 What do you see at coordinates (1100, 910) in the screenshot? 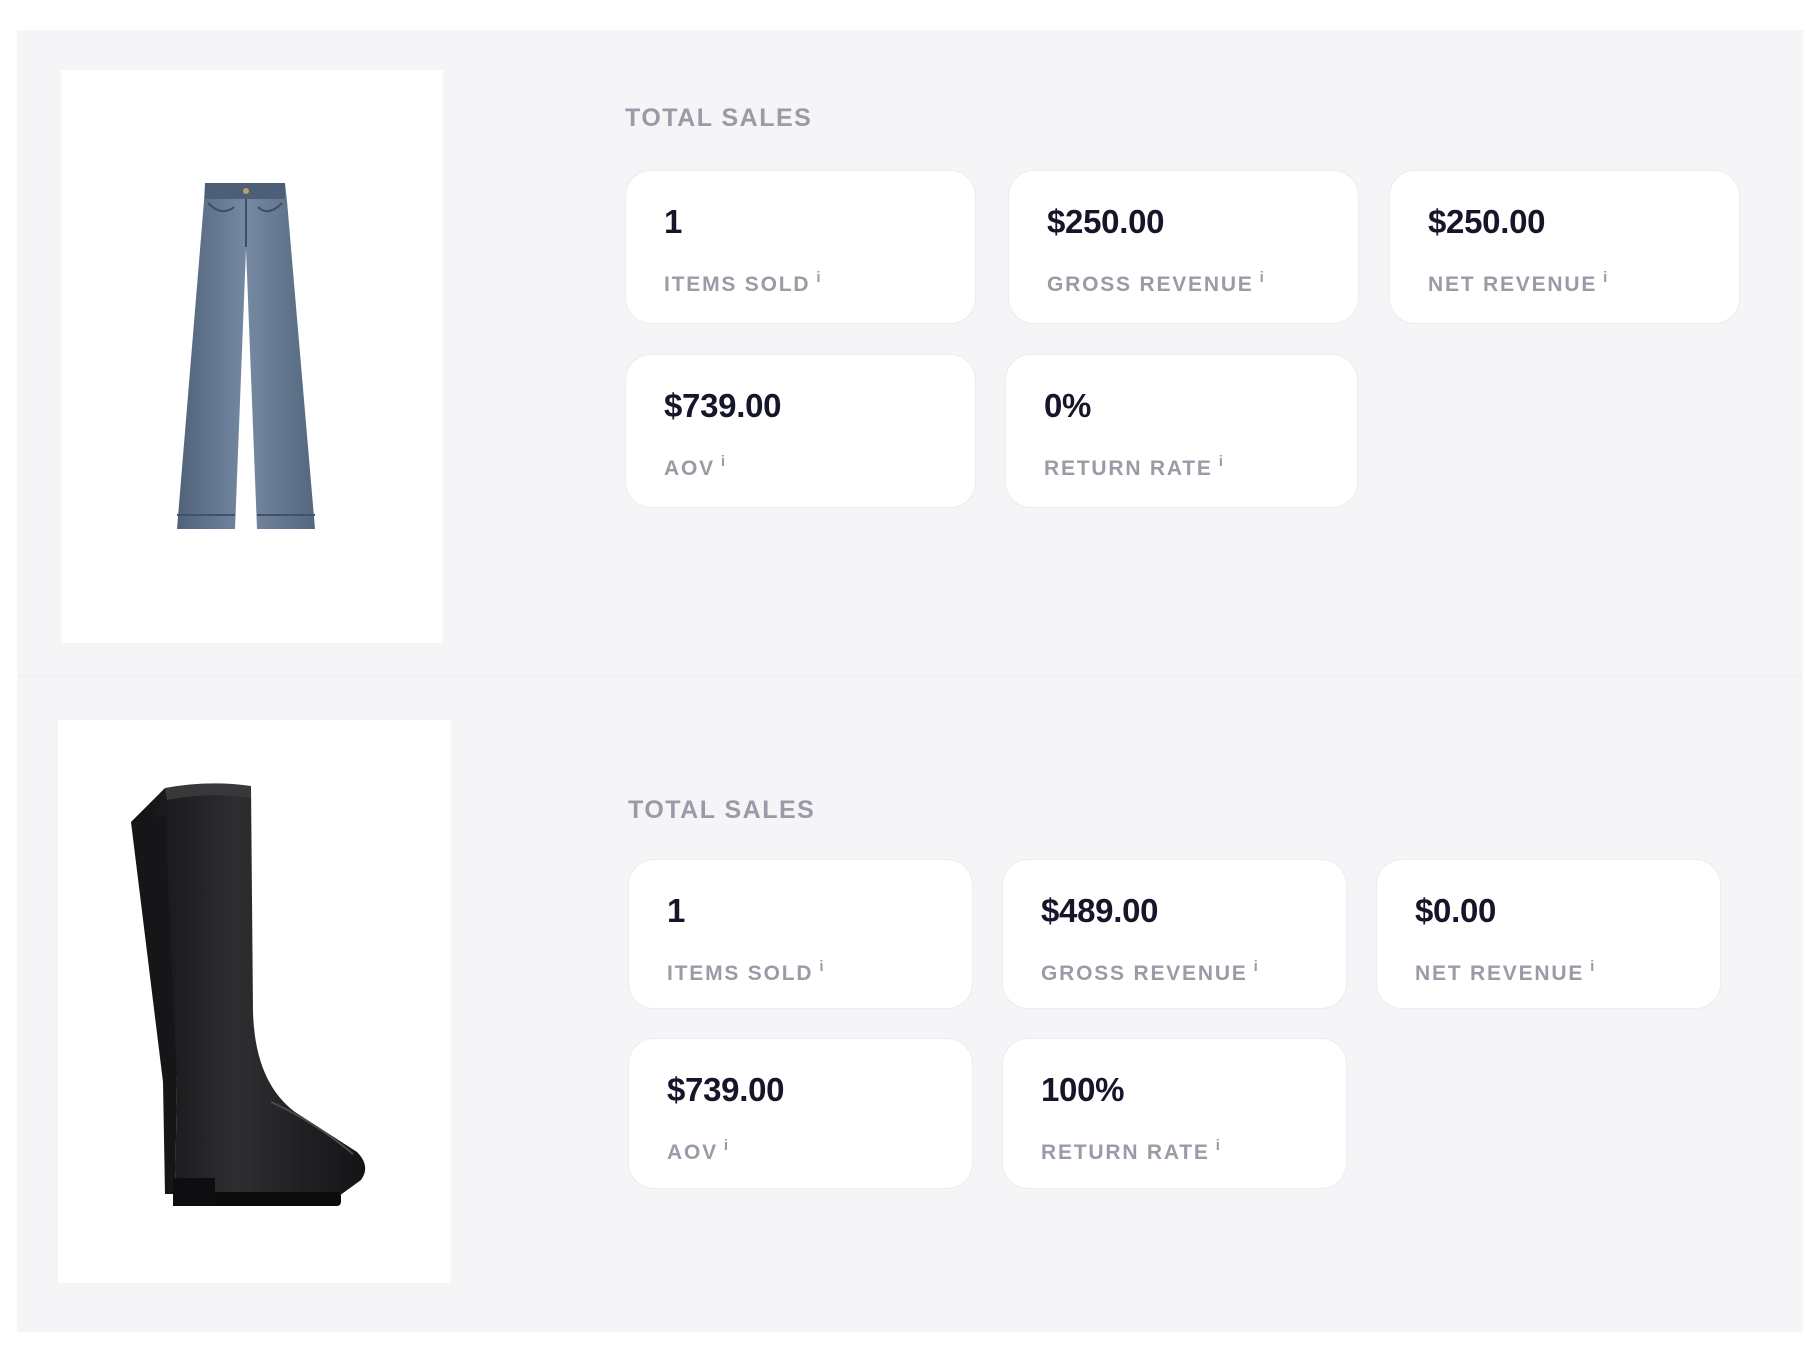
I see `metric-value: $489.00` at bounding box center [1100, 910].